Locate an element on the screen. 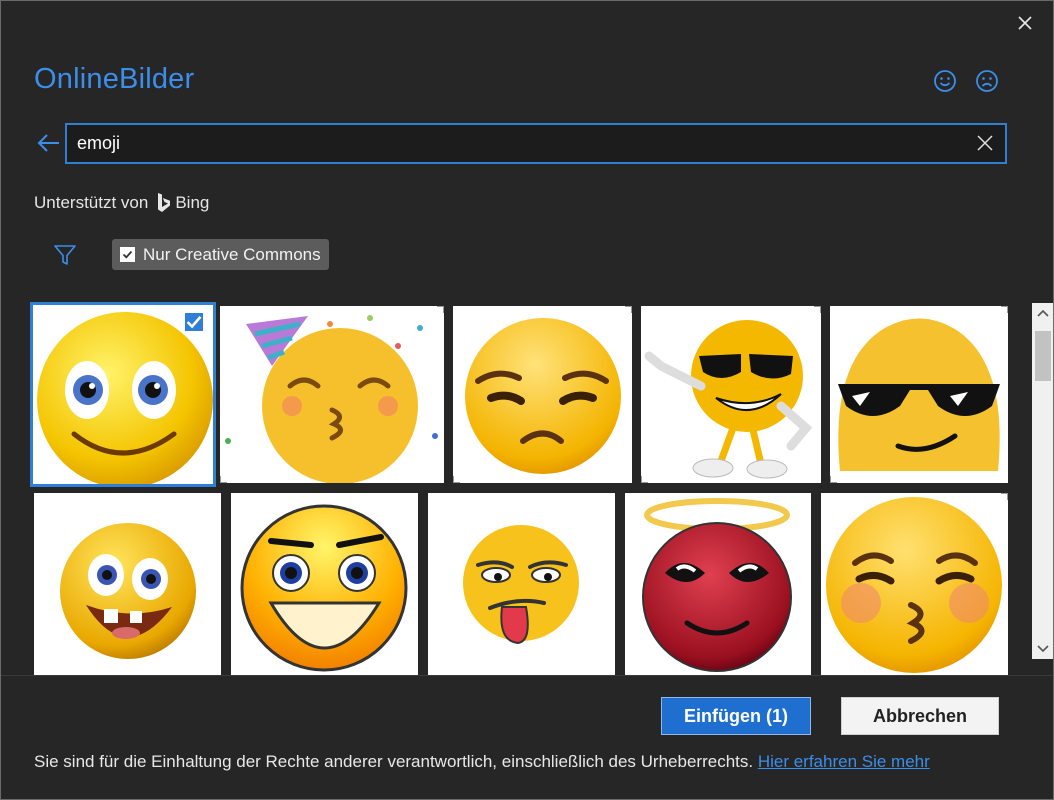  bing-brand: Bing is located at coordinates (192, 202).